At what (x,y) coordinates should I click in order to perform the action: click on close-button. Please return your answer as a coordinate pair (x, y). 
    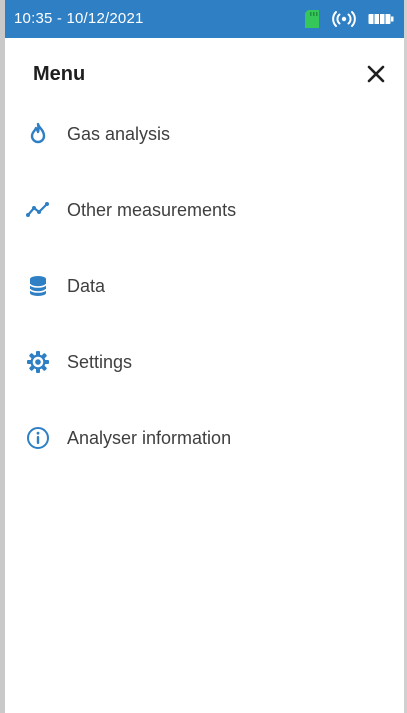
    Looking at the image, I should click on (376, 74).